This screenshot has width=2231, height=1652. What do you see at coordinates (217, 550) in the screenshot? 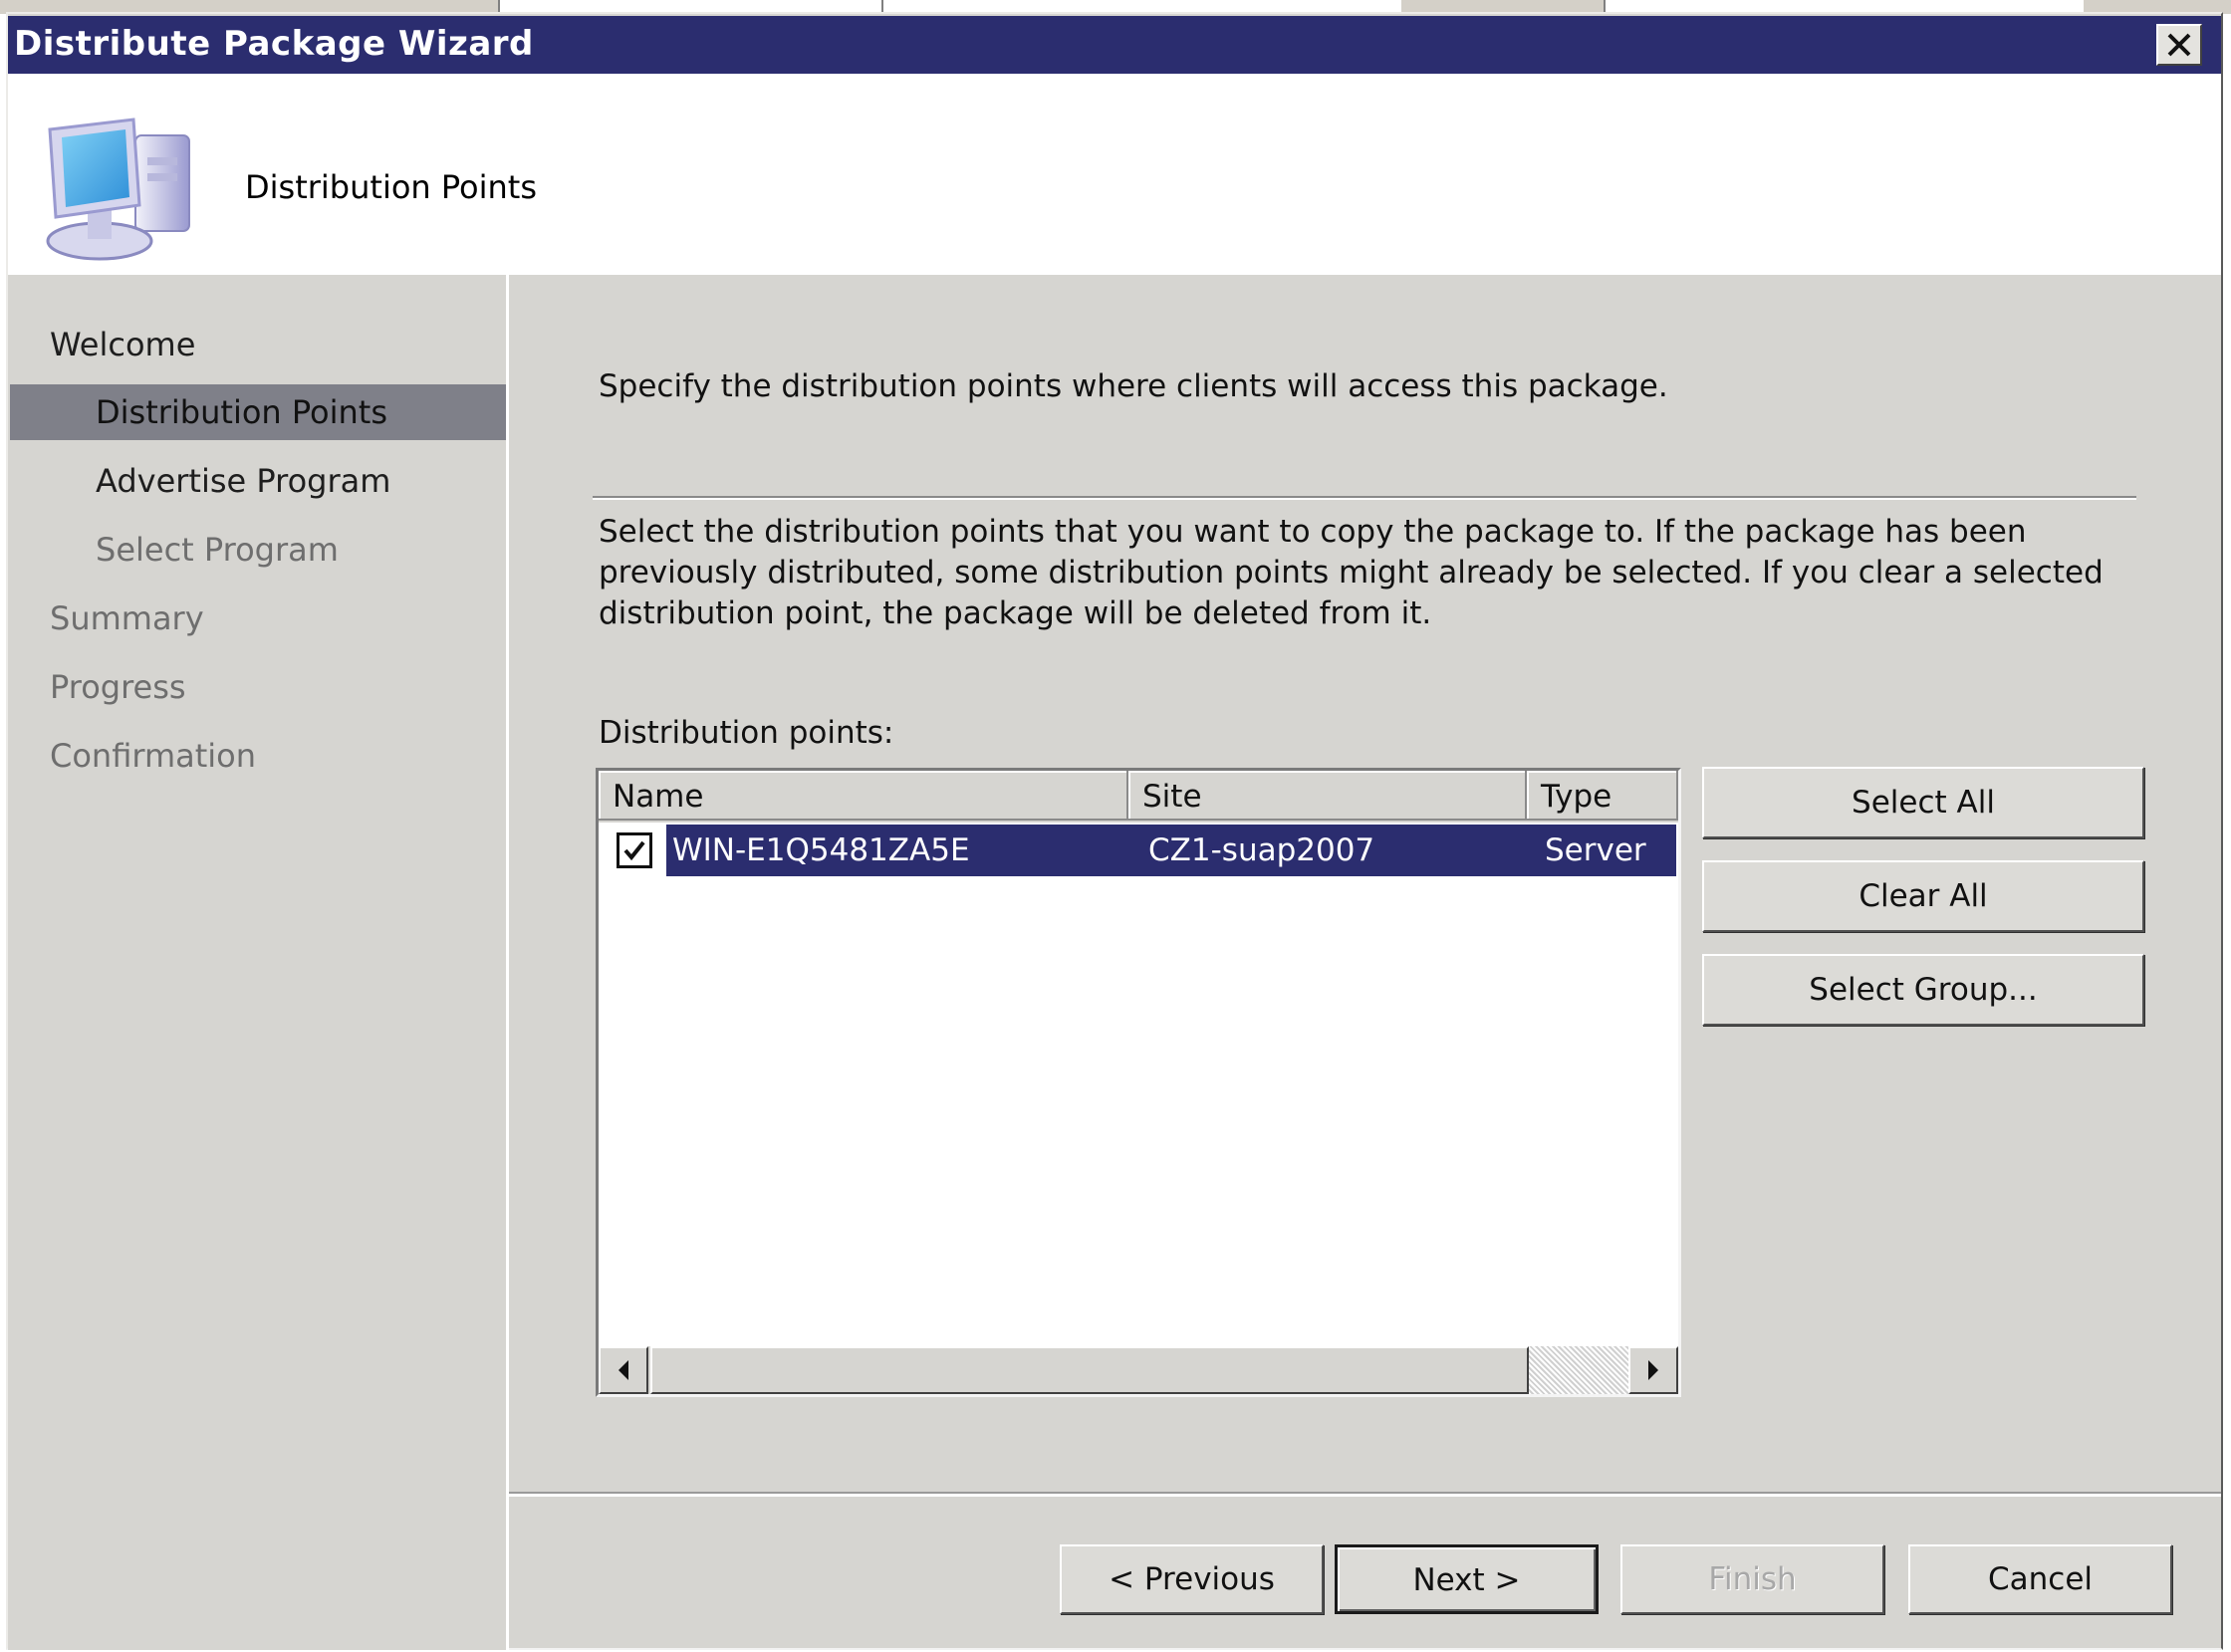
I see `nav-step-select-program: Select Program` at bounding box center [217, 550].